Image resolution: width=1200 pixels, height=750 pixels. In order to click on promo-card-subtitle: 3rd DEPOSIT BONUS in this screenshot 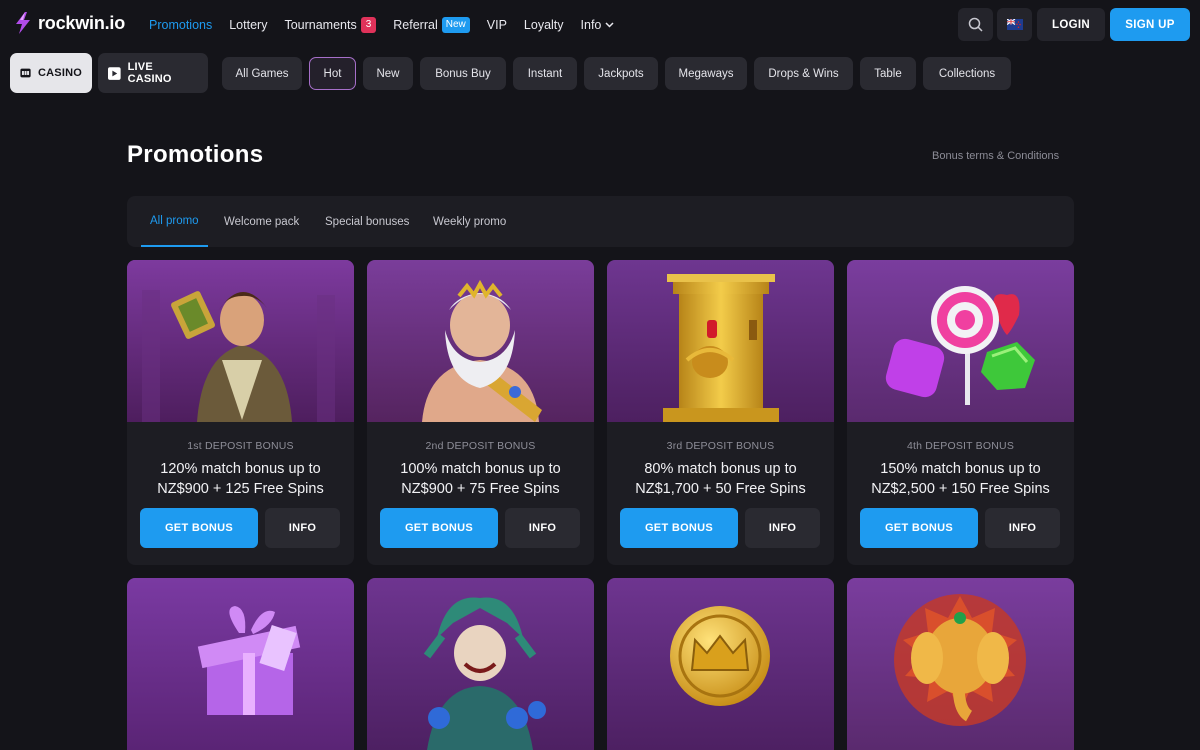, I will do `click(720, 446)`.